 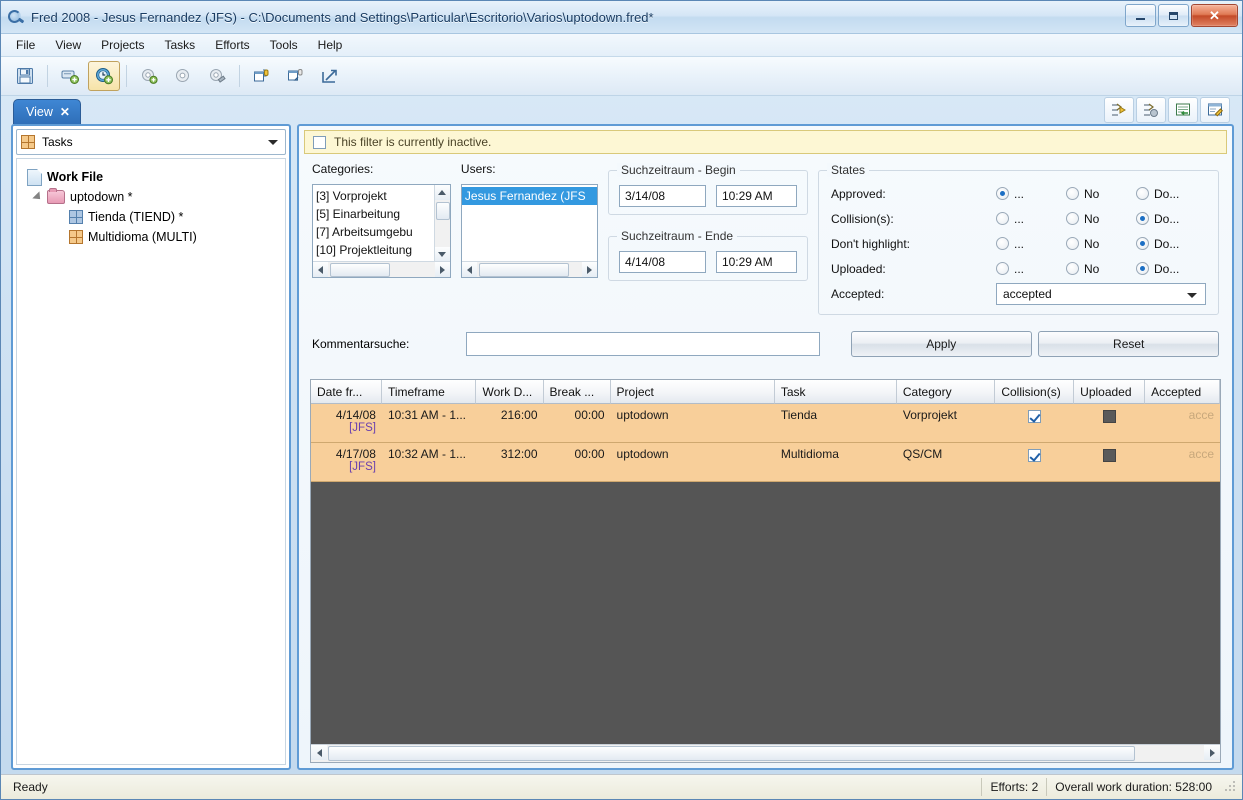 I want to click on filter-active-checkbox, so click(x=319, y=142).